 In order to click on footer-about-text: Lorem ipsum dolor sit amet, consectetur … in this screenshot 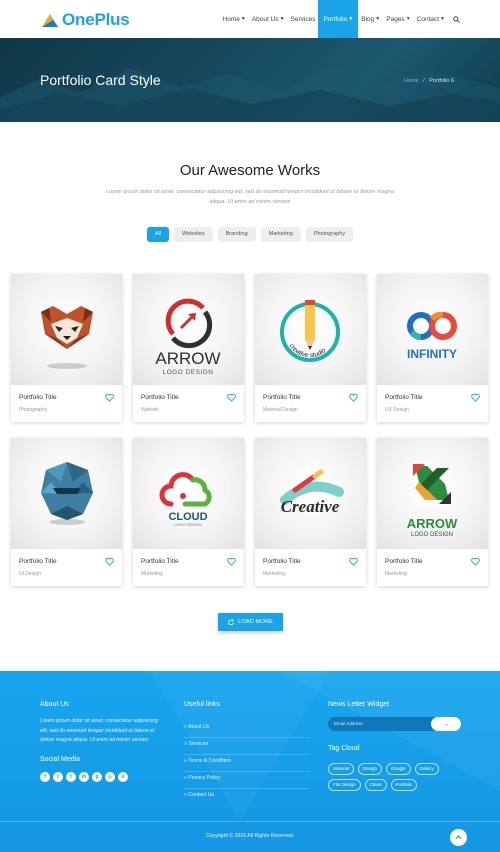, I will do `click(99, 730)`.